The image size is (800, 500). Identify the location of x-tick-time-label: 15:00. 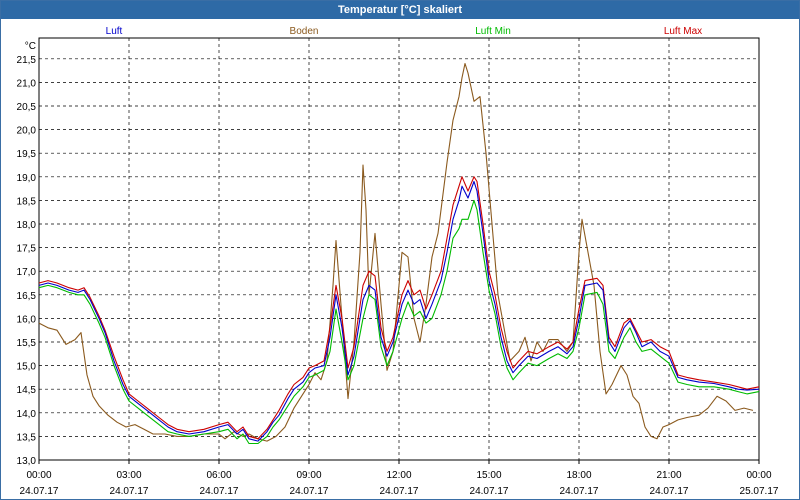
(488, 475).